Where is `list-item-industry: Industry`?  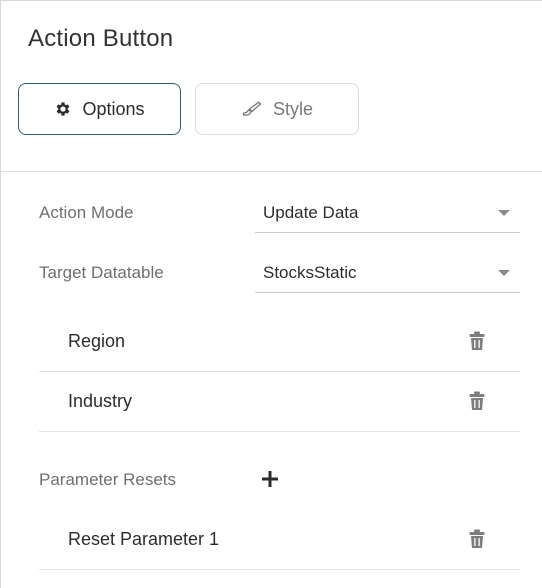
list-item-industry: Industry is located at coordinates (279, 402).